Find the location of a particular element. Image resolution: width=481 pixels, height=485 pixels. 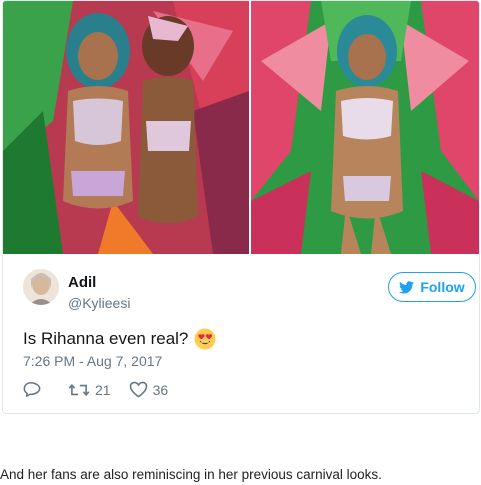

twitter-bird-icon is located at coordinates (407, 286).